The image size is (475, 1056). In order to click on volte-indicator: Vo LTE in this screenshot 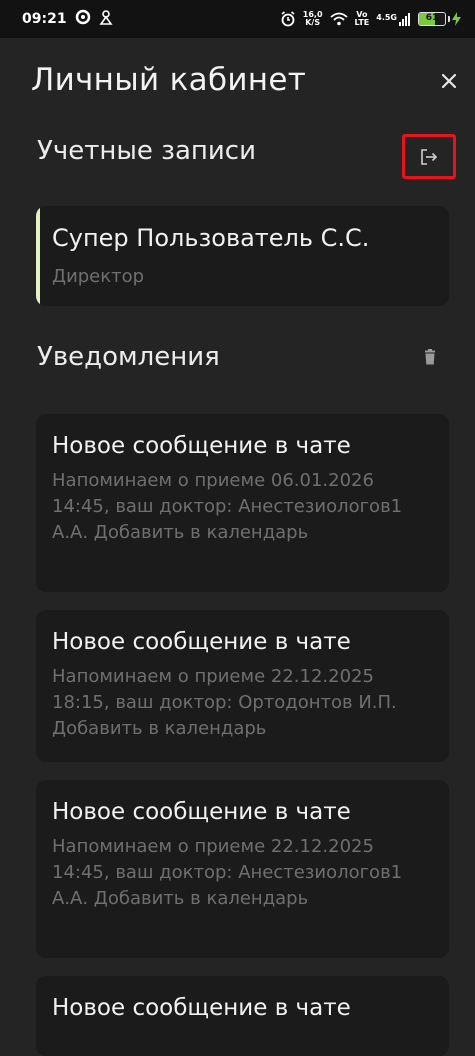, I will do `click(362, 19)`.